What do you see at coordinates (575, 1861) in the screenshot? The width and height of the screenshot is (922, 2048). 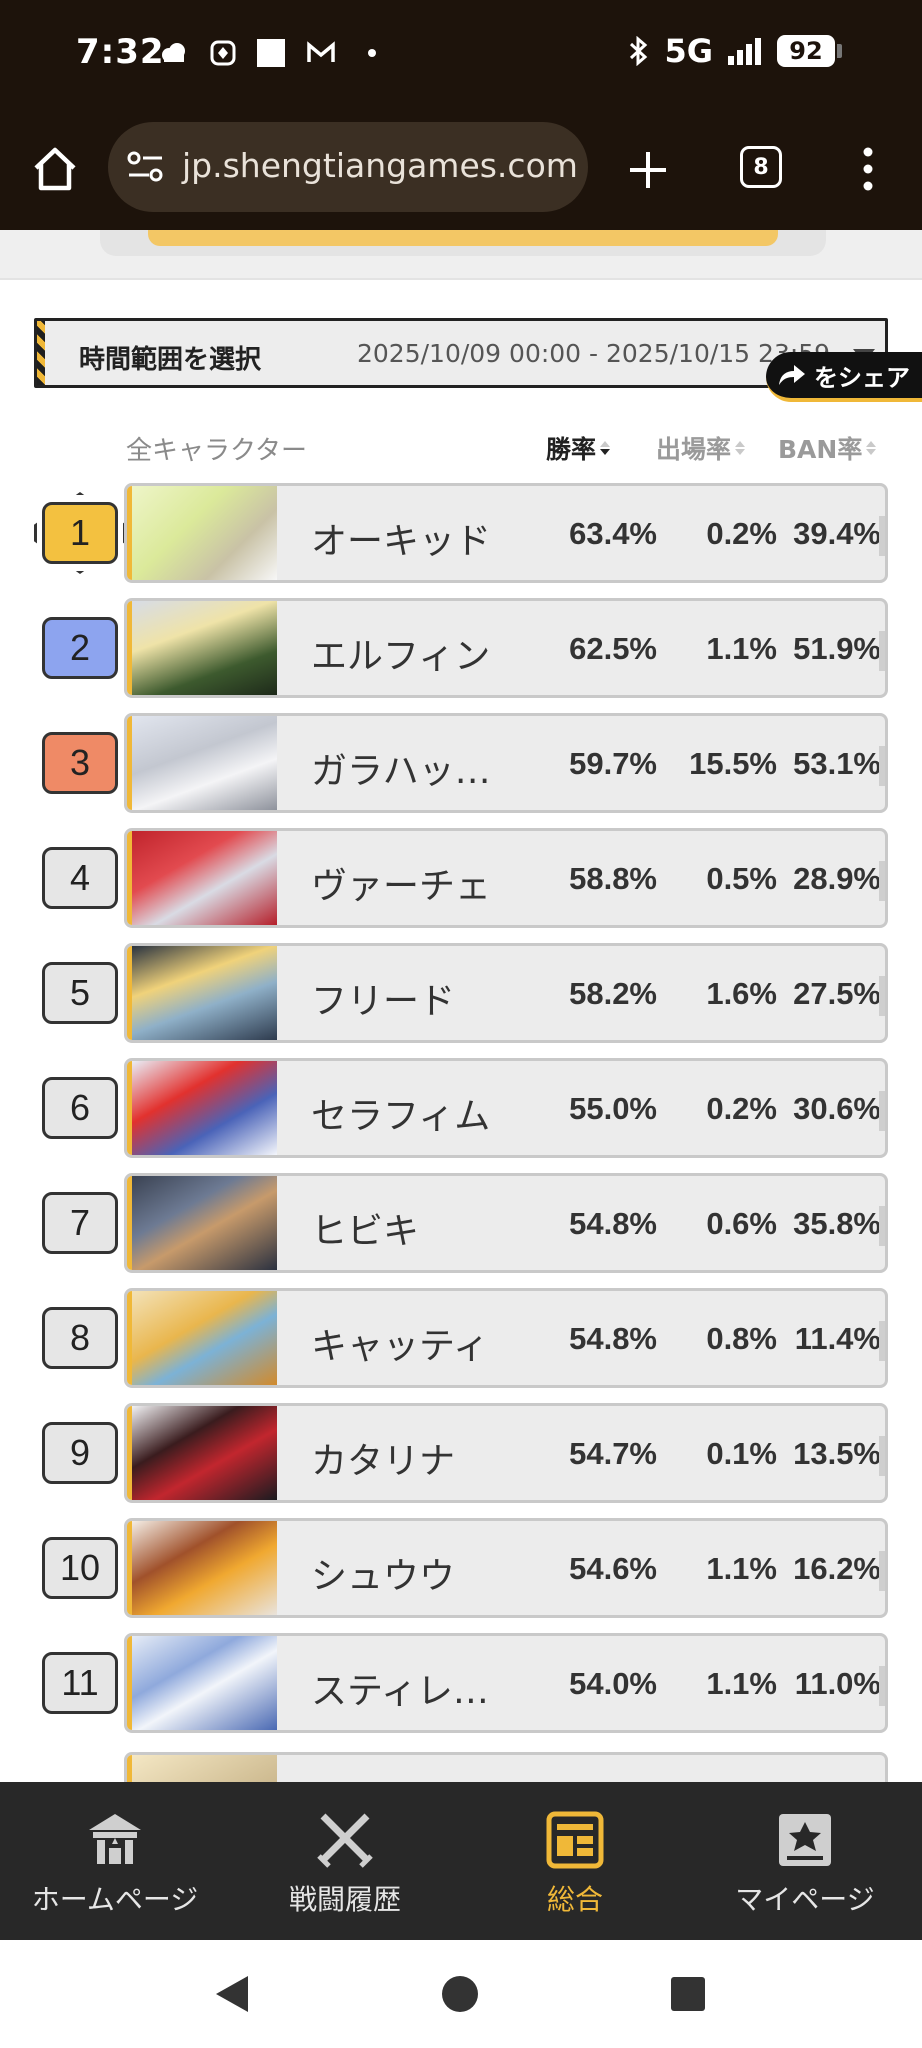 I see `nav-overall: 総合` at bounding box center [575, 1861].